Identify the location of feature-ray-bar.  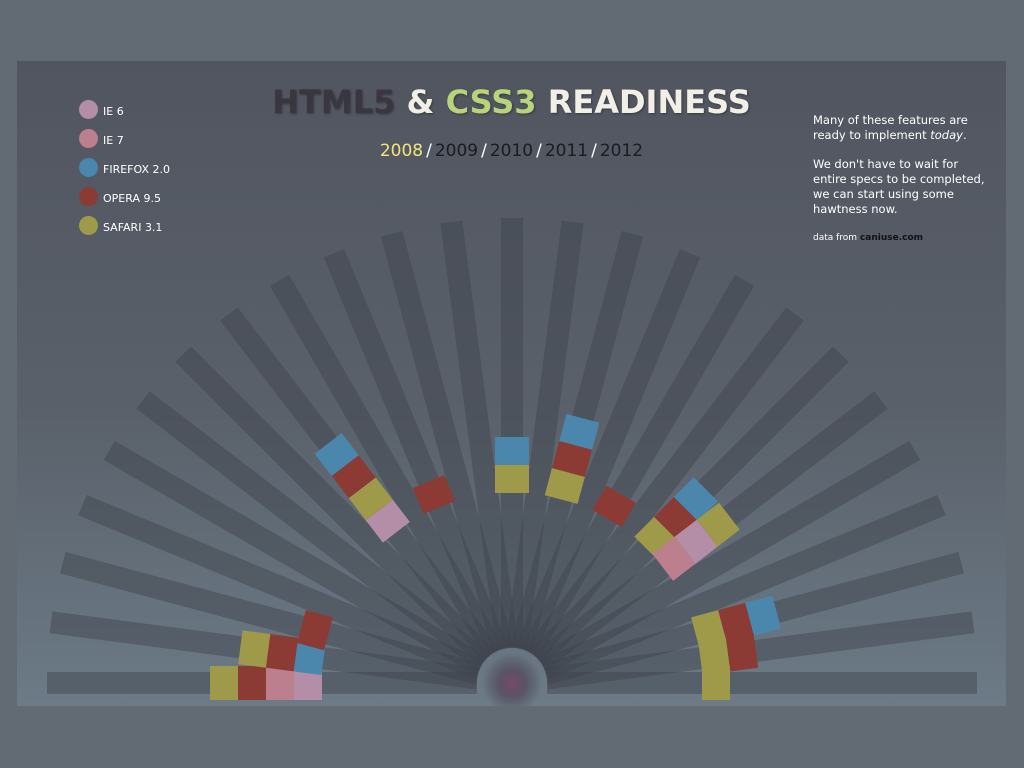
(762, 683).